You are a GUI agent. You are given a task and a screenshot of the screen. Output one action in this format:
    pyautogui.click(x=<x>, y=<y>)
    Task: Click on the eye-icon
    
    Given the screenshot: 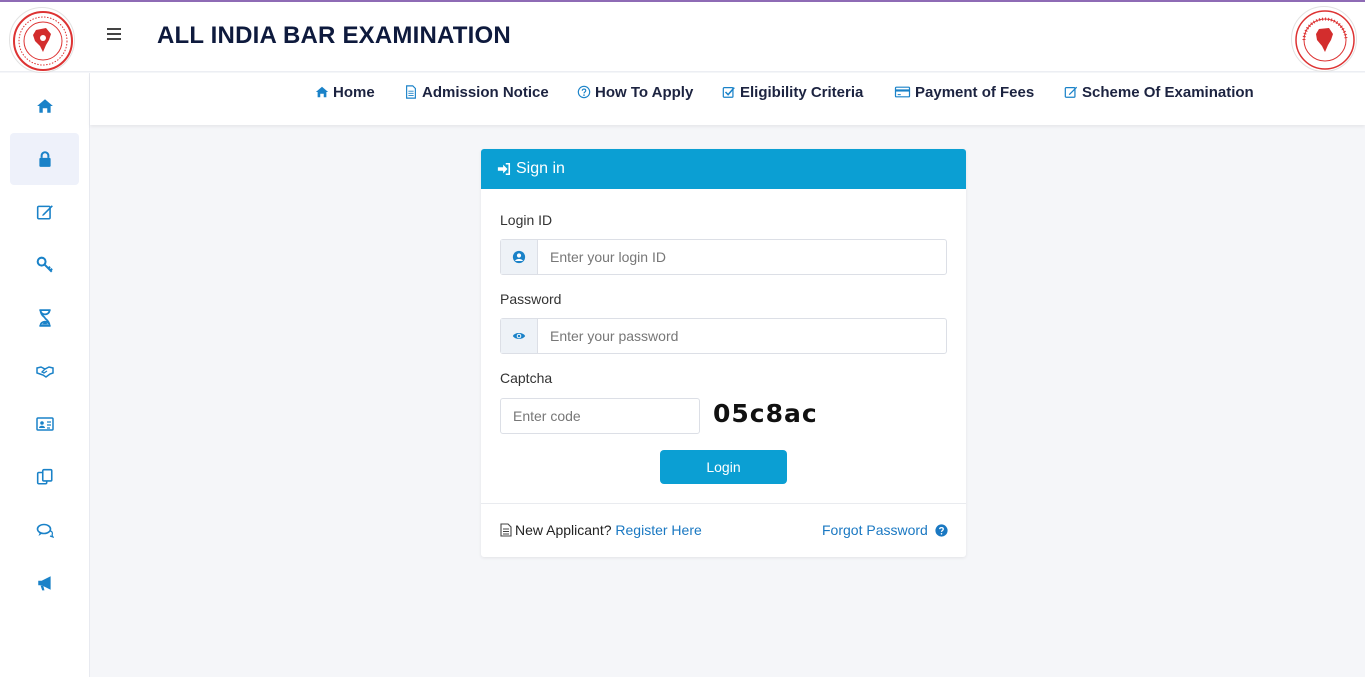 What is the action you would take?
    pyautogui.click(x=519, y=336)
    